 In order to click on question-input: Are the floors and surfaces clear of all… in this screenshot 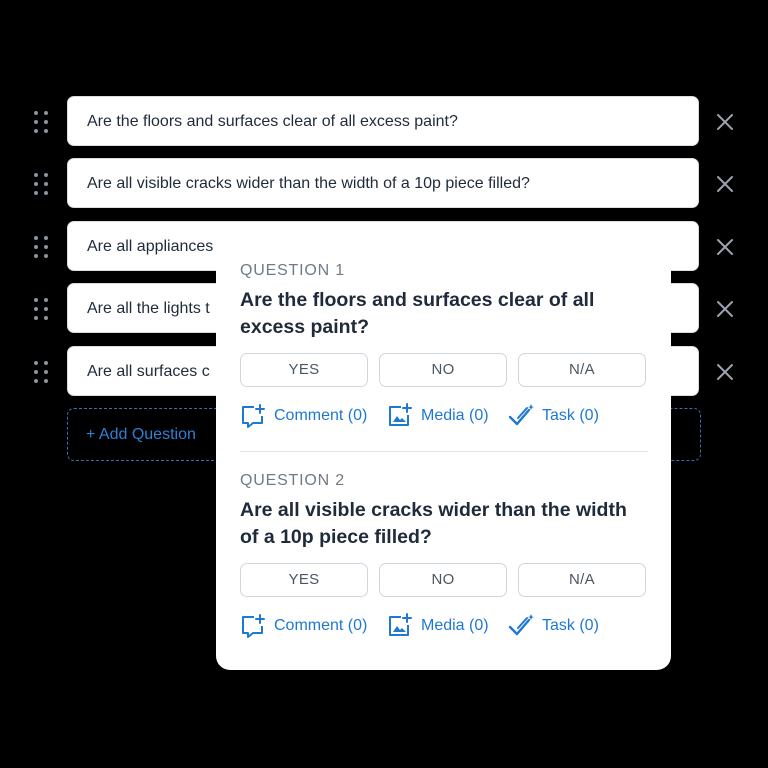, I will do `click(383, 121)`.